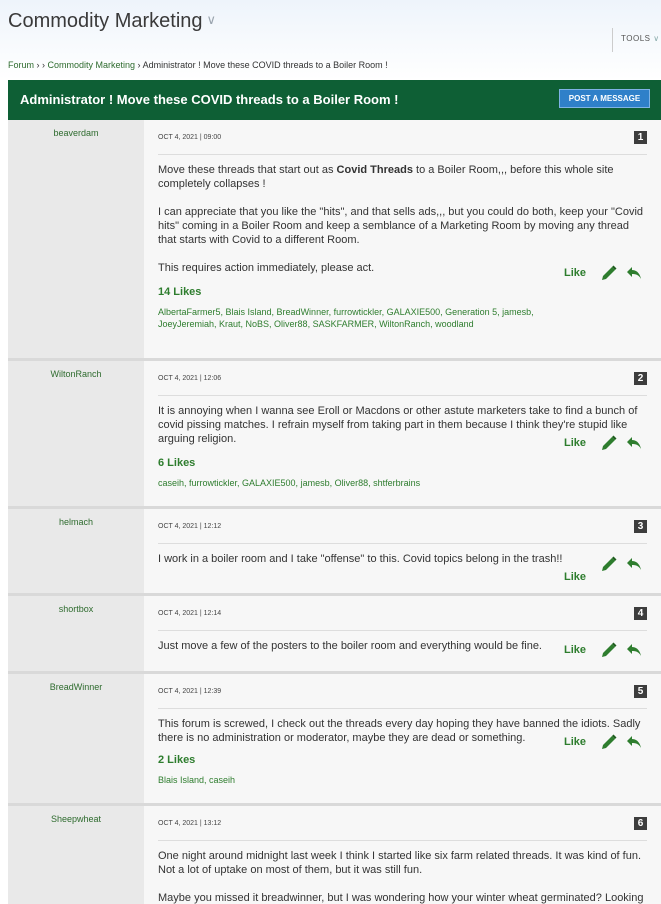 This screenshot has width=661, height=904. Describe the element at coordinates (190, 526) in the screenshot. I see `post-date: OCT 4, 2021 | 12:12` at that location.